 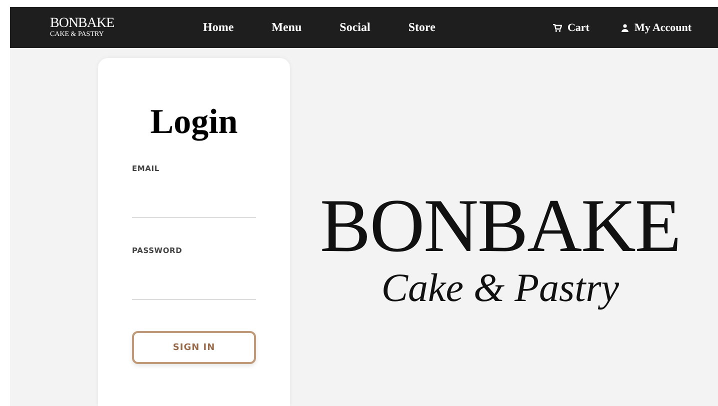 I want to click on nav-link: Store, so click(x=422, y=27).